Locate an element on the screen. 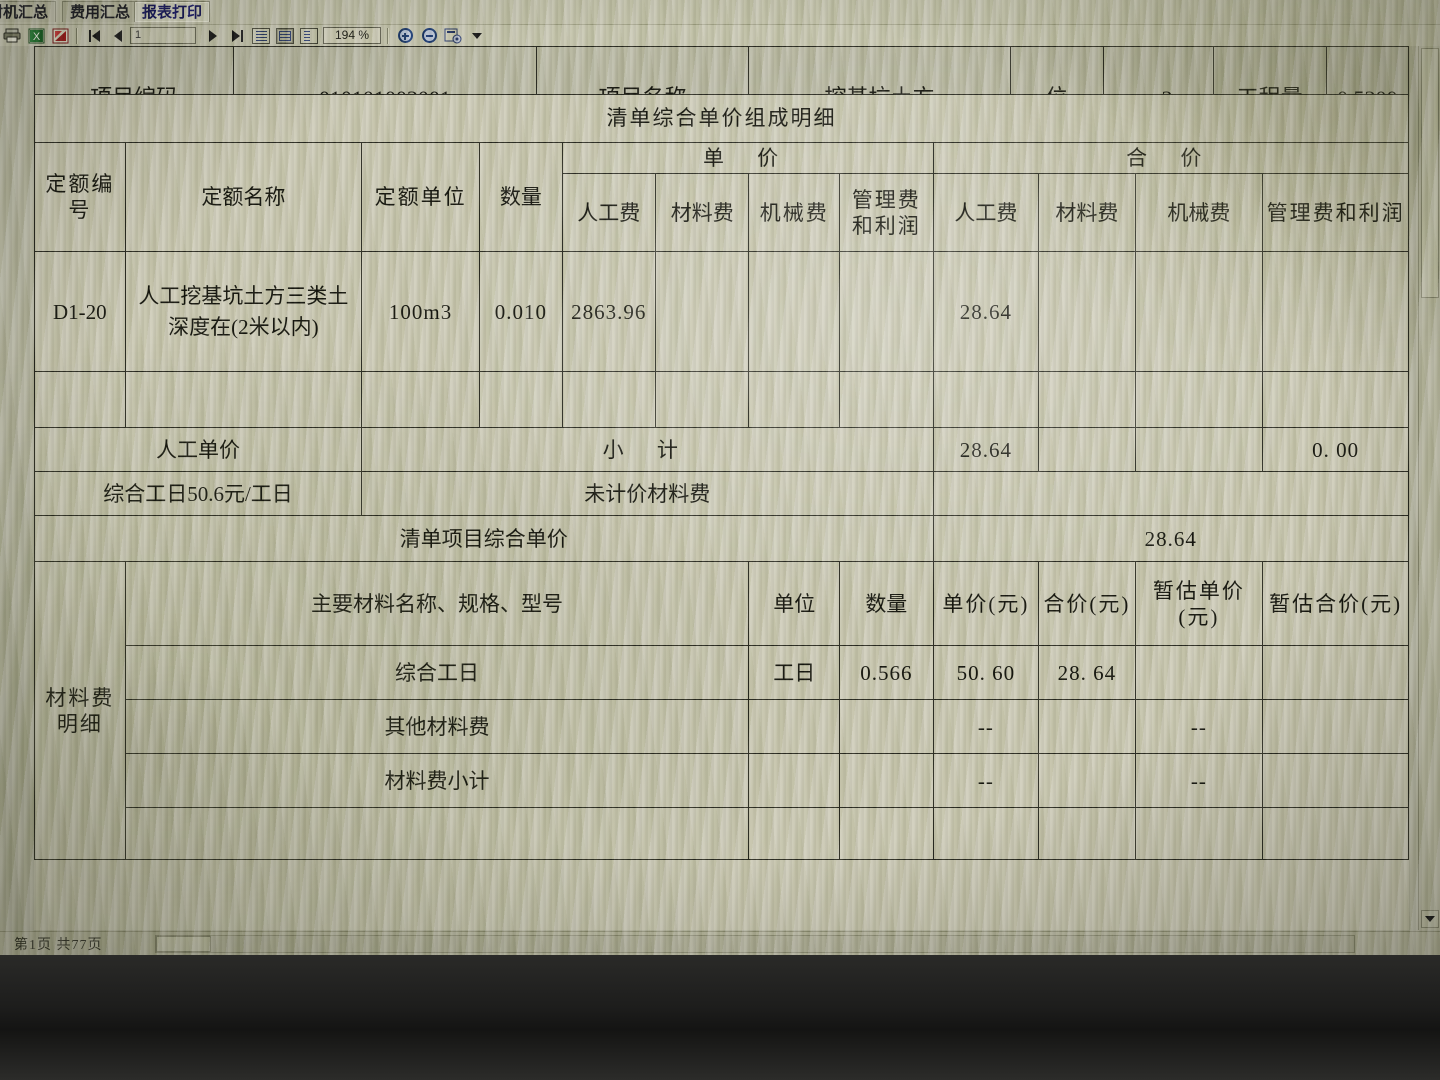 The width and height of the screenshot is (1440, 1080). cell-subtotal-material is located at coordinates (1087, 450).